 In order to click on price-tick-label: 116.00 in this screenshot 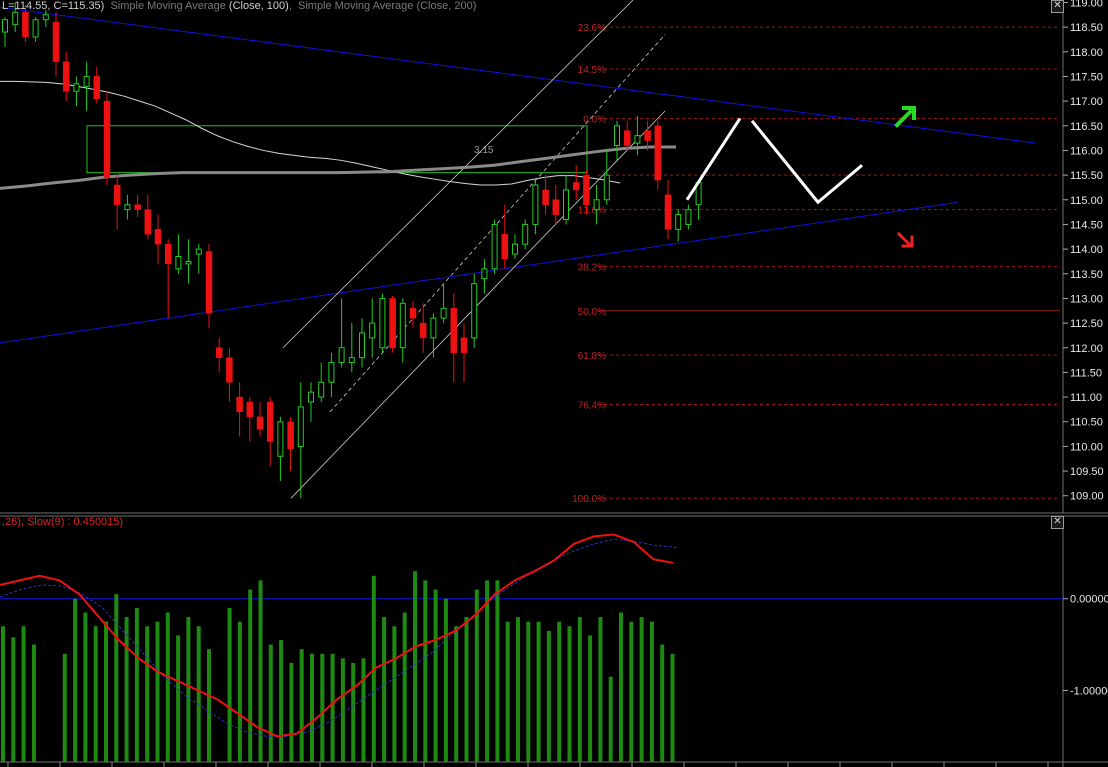, I will do `click(1086, 151)`.